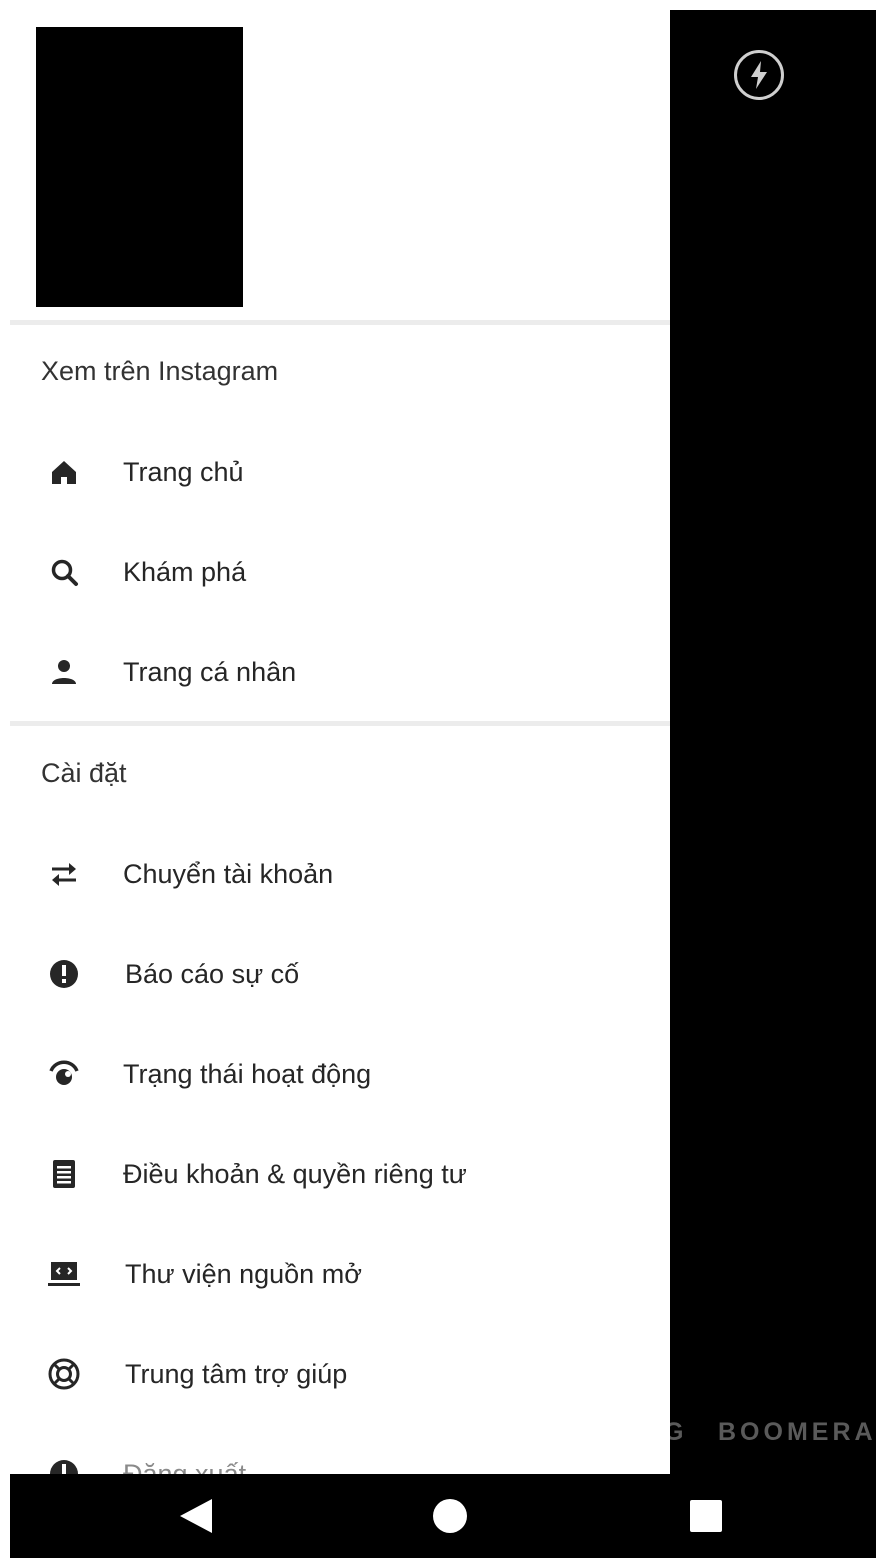 Image resolution: width=876 pixels, height=1558 pixels. What do you see at coordinates (340, 572) in the screenshot?
I see `menu-item-explore: Khám phá` at bounding box center [340, 572].